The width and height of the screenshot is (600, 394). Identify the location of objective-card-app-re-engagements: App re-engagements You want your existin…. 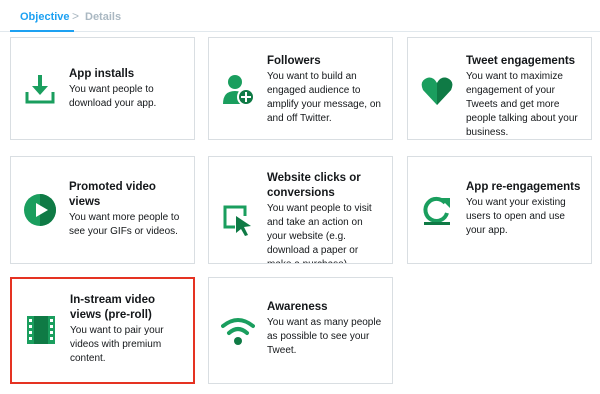
(499, 210).